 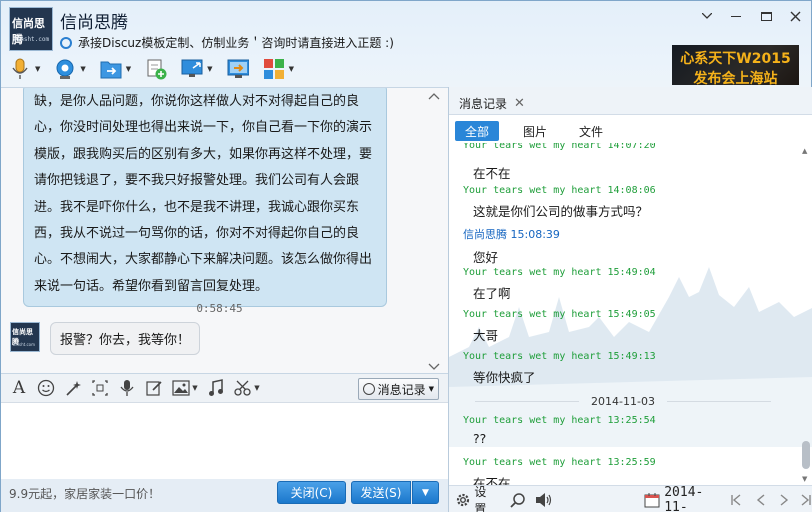 I want to click on send-button: 发送(S), so click(x=381, y=492).